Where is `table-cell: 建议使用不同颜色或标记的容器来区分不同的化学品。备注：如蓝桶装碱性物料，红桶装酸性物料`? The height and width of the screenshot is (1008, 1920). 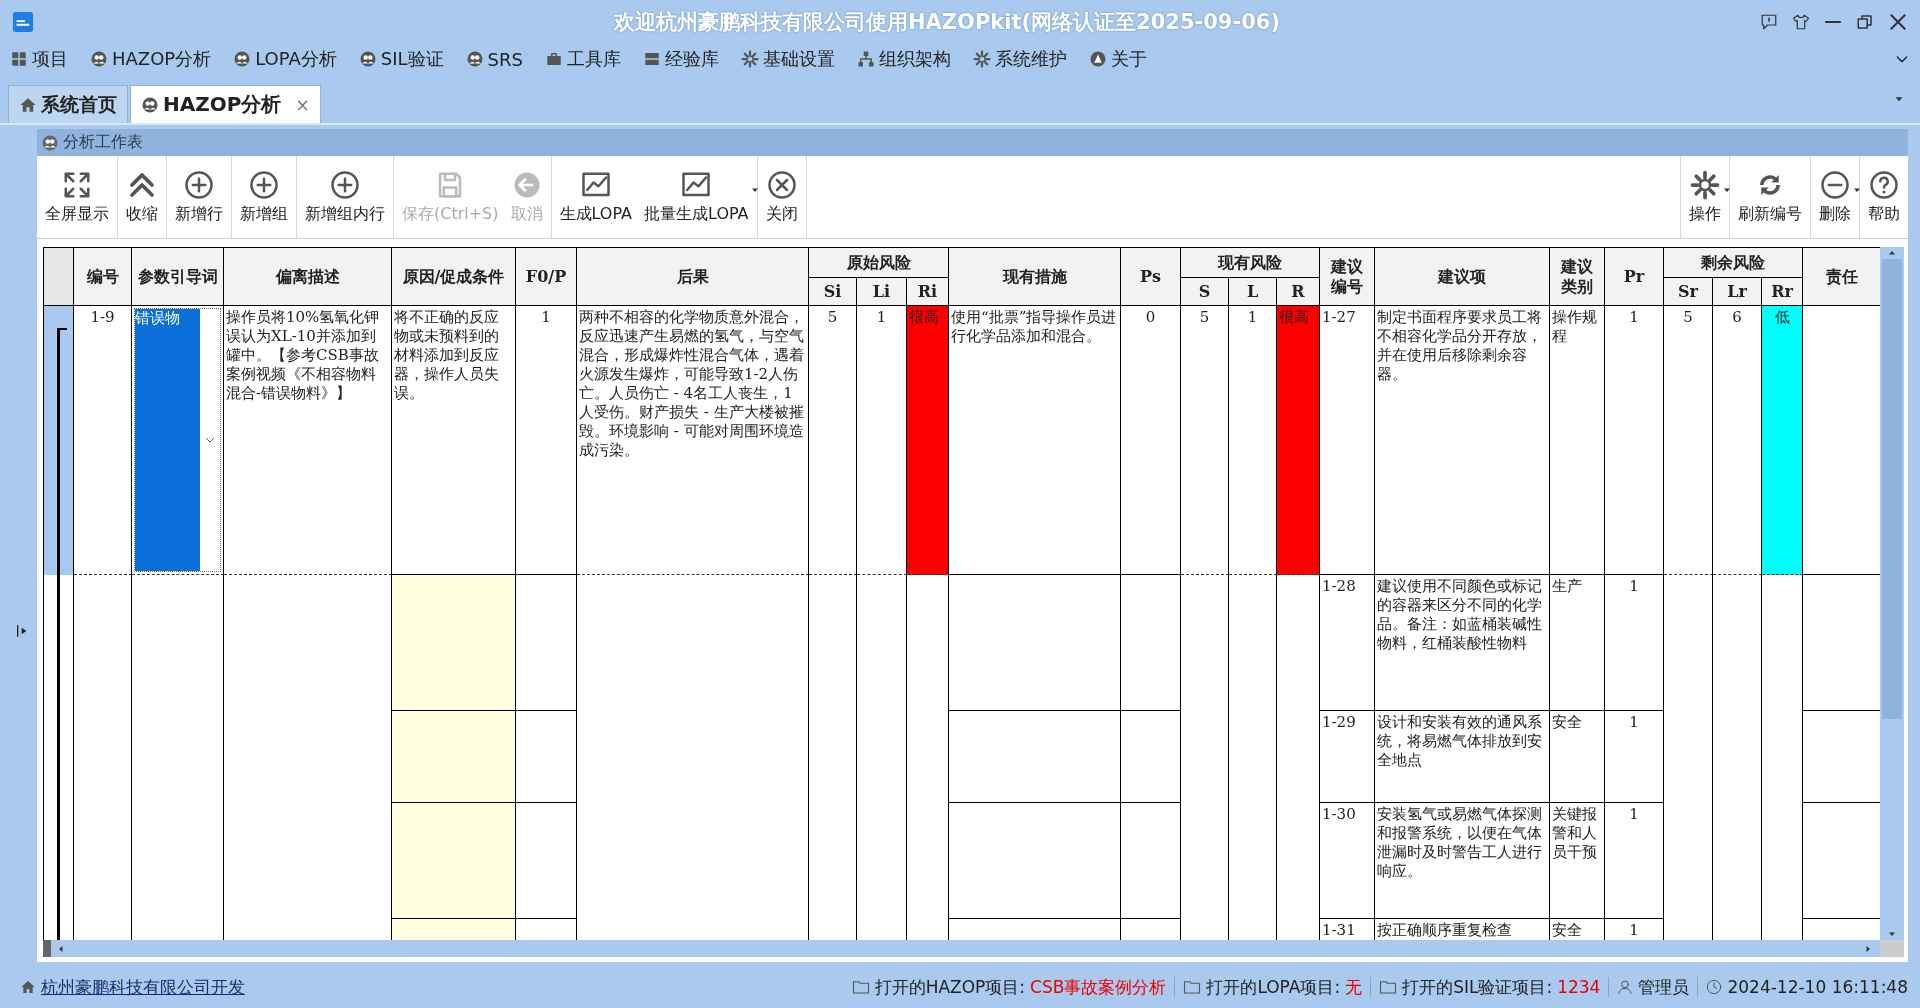 table-cell: 建议使用不同颜色或标记的容器来区分不同的化学品。备注：如蓝桶装碱性物料，红桶装酸性物料 is located at coordinates (1462, 643).